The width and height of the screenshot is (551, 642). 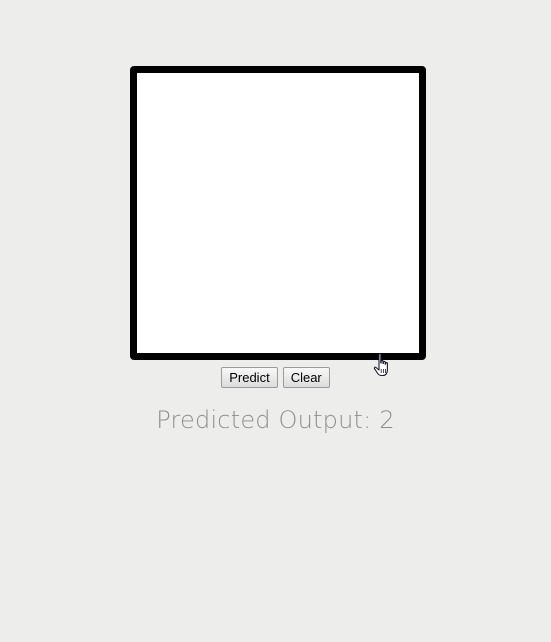 What do you see at coordinates (306, 377) in the screenshot?
I see `clear-button: Clear` at bounding box center [306, 377].